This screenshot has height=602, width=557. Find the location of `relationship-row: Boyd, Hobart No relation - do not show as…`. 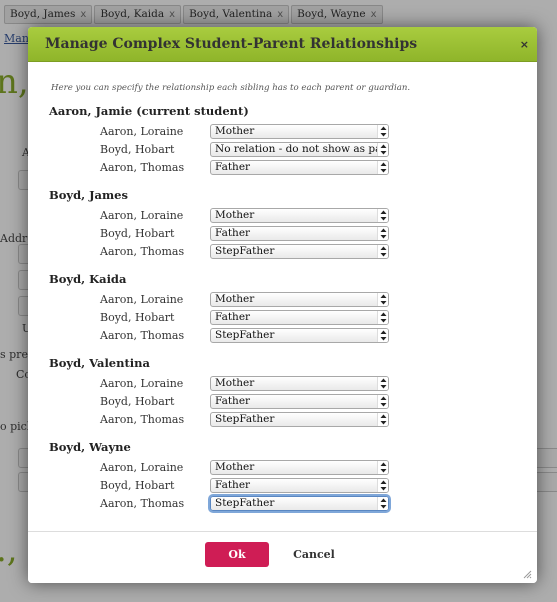

relationship-row: Boyd, Hobart No relation - do not show as… is located at coordinates (282, 151).